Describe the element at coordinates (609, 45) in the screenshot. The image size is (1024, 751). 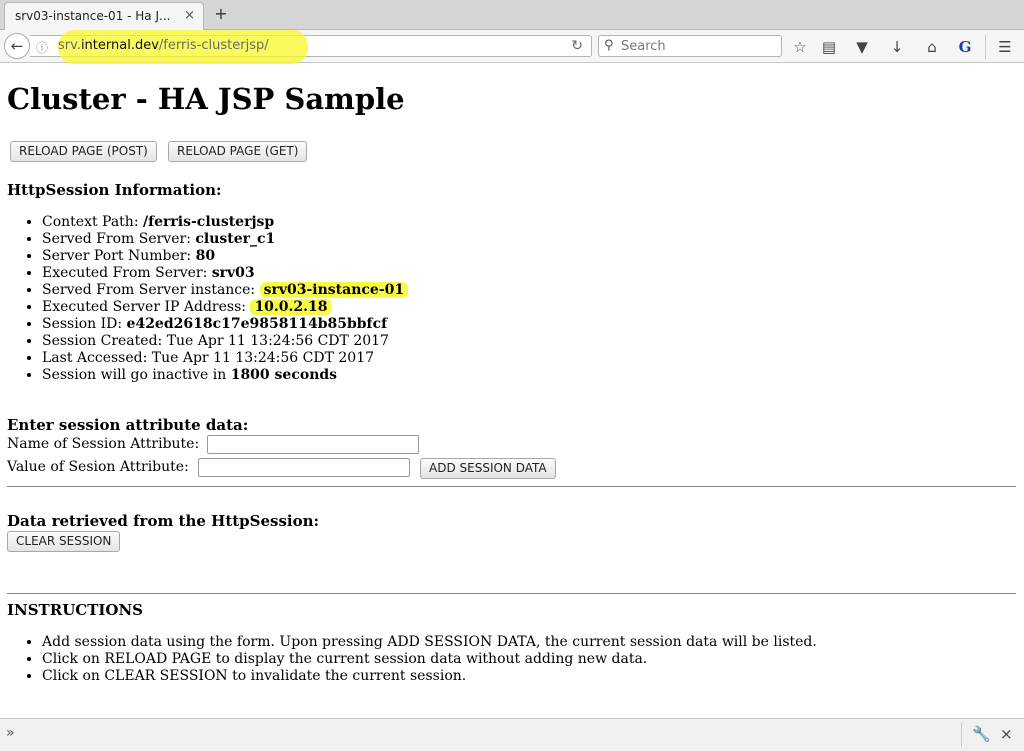
I see `search-icon: ⚲` at that location.